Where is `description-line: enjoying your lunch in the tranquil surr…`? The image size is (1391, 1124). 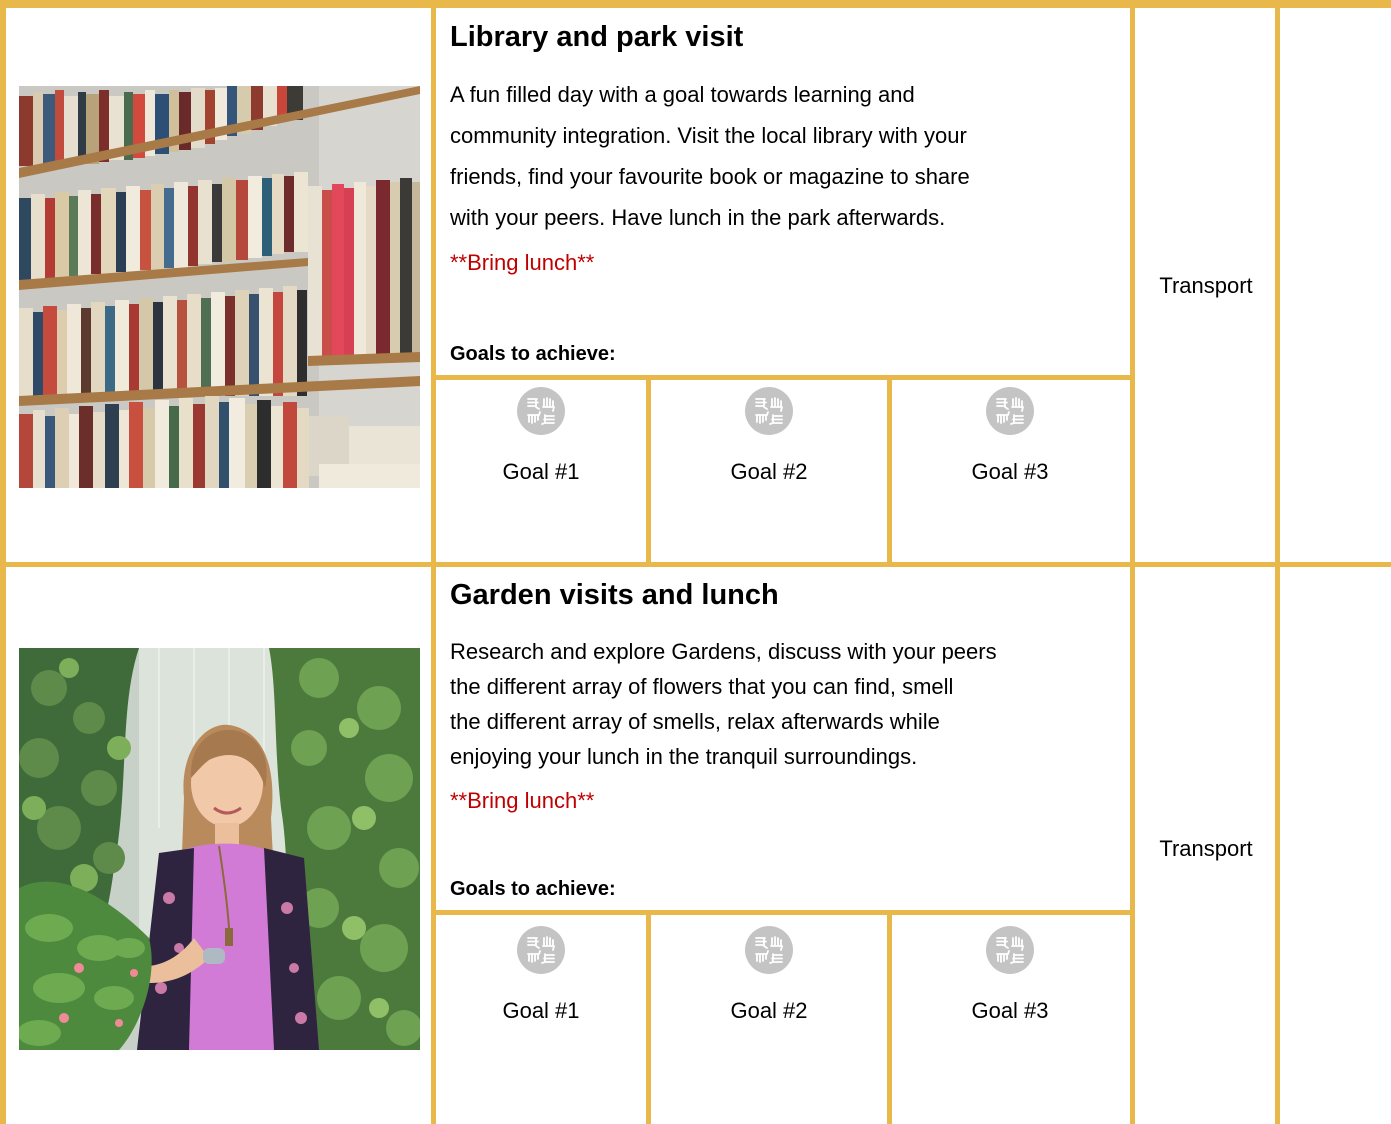 description-line: enjoying your lunch in the tranquil surr… is located at coordinates (684, 756).